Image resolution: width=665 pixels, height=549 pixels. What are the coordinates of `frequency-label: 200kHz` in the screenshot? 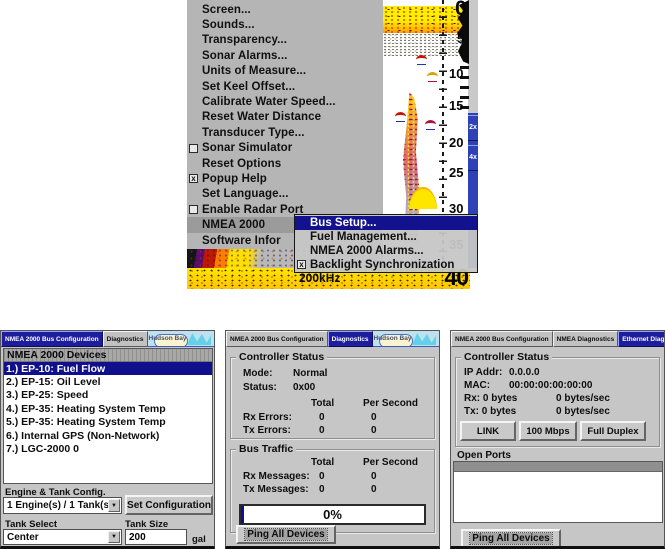 It's located at (320, 278).